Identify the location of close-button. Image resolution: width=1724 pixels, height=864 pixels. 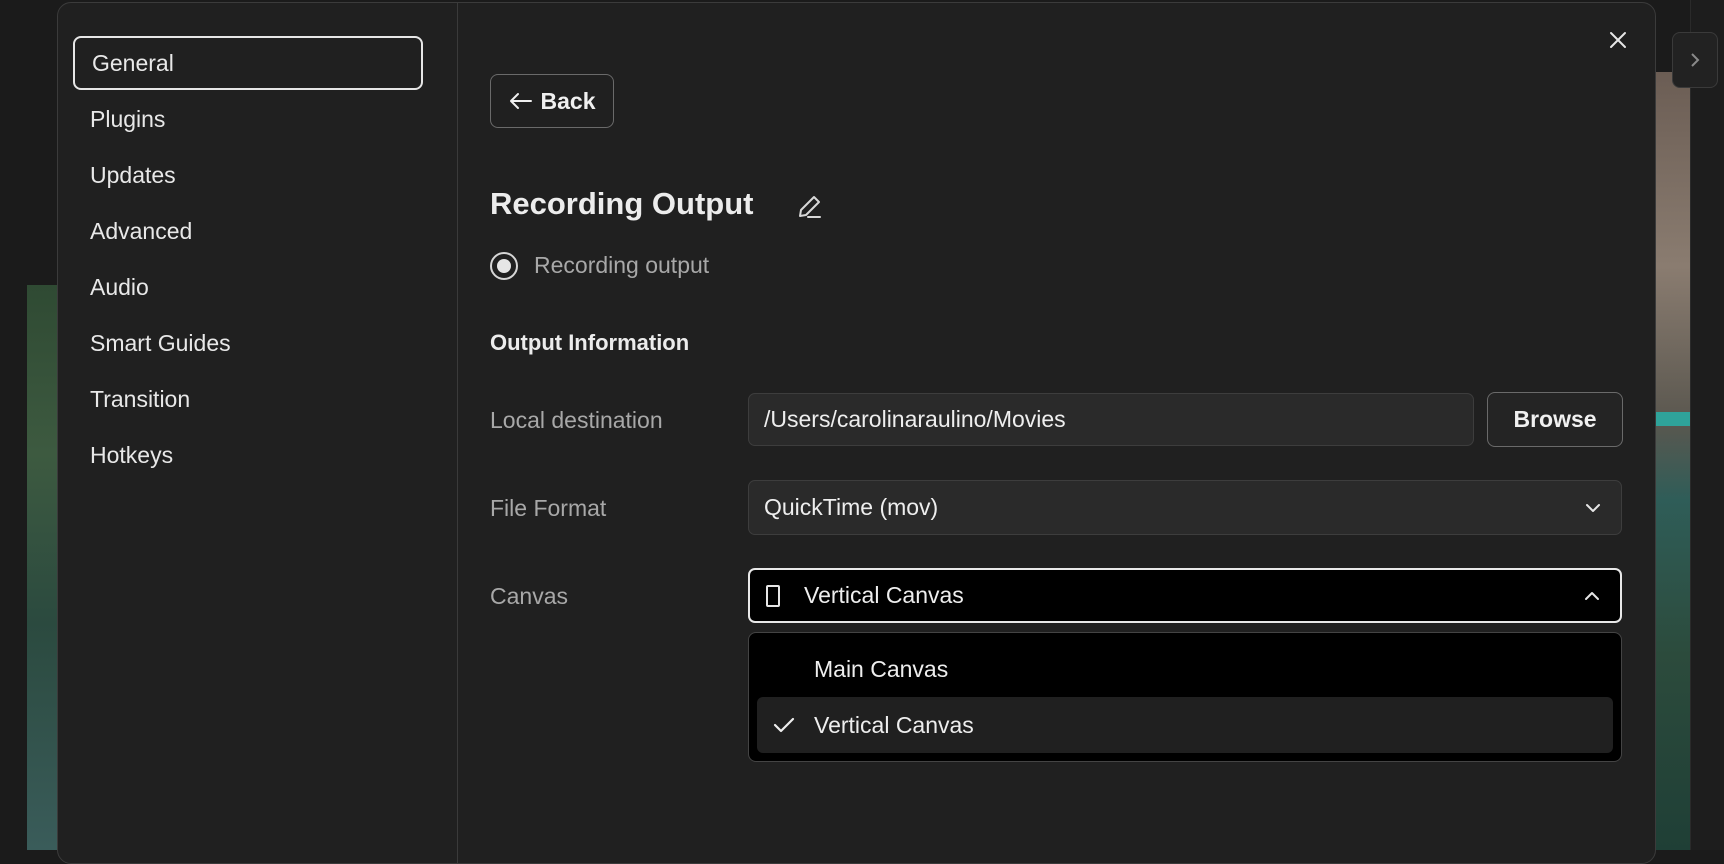
(1618, 40).